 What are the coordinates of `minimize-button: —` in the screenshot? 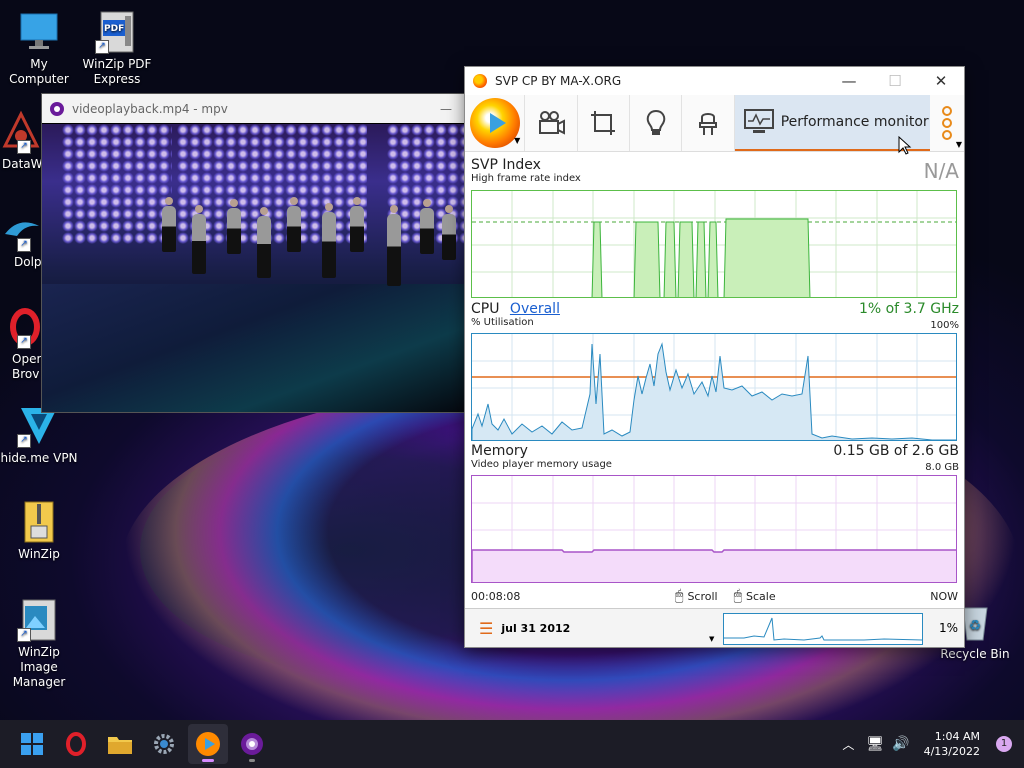 It's located at (849, 81).